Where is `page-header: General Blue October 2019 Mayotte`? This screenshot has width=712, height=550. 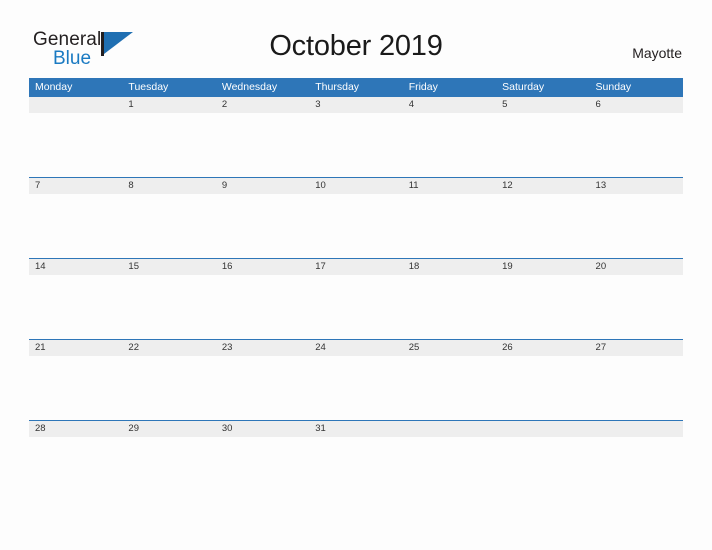 page-header: General Blue October 2019 Mayotte is located at coordinates (356, 38).